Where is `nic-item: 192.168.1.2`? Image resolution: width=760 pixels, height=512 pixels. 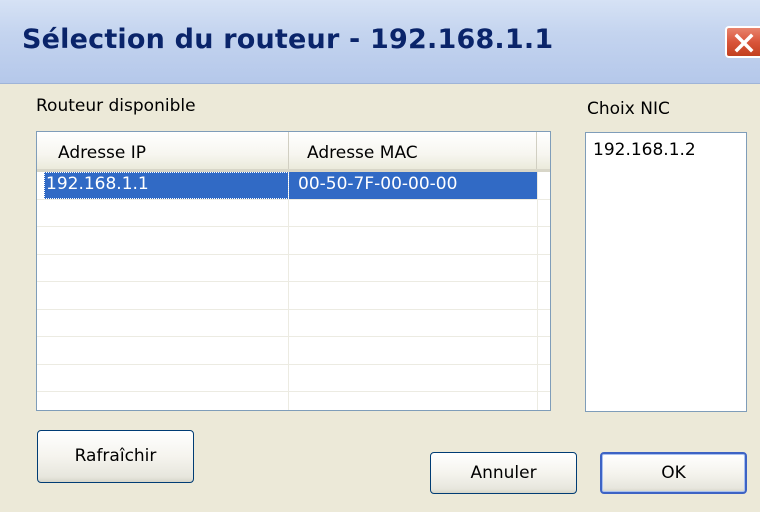 nic-item: 192.168.1.2 is located at coordinates (644, 150).